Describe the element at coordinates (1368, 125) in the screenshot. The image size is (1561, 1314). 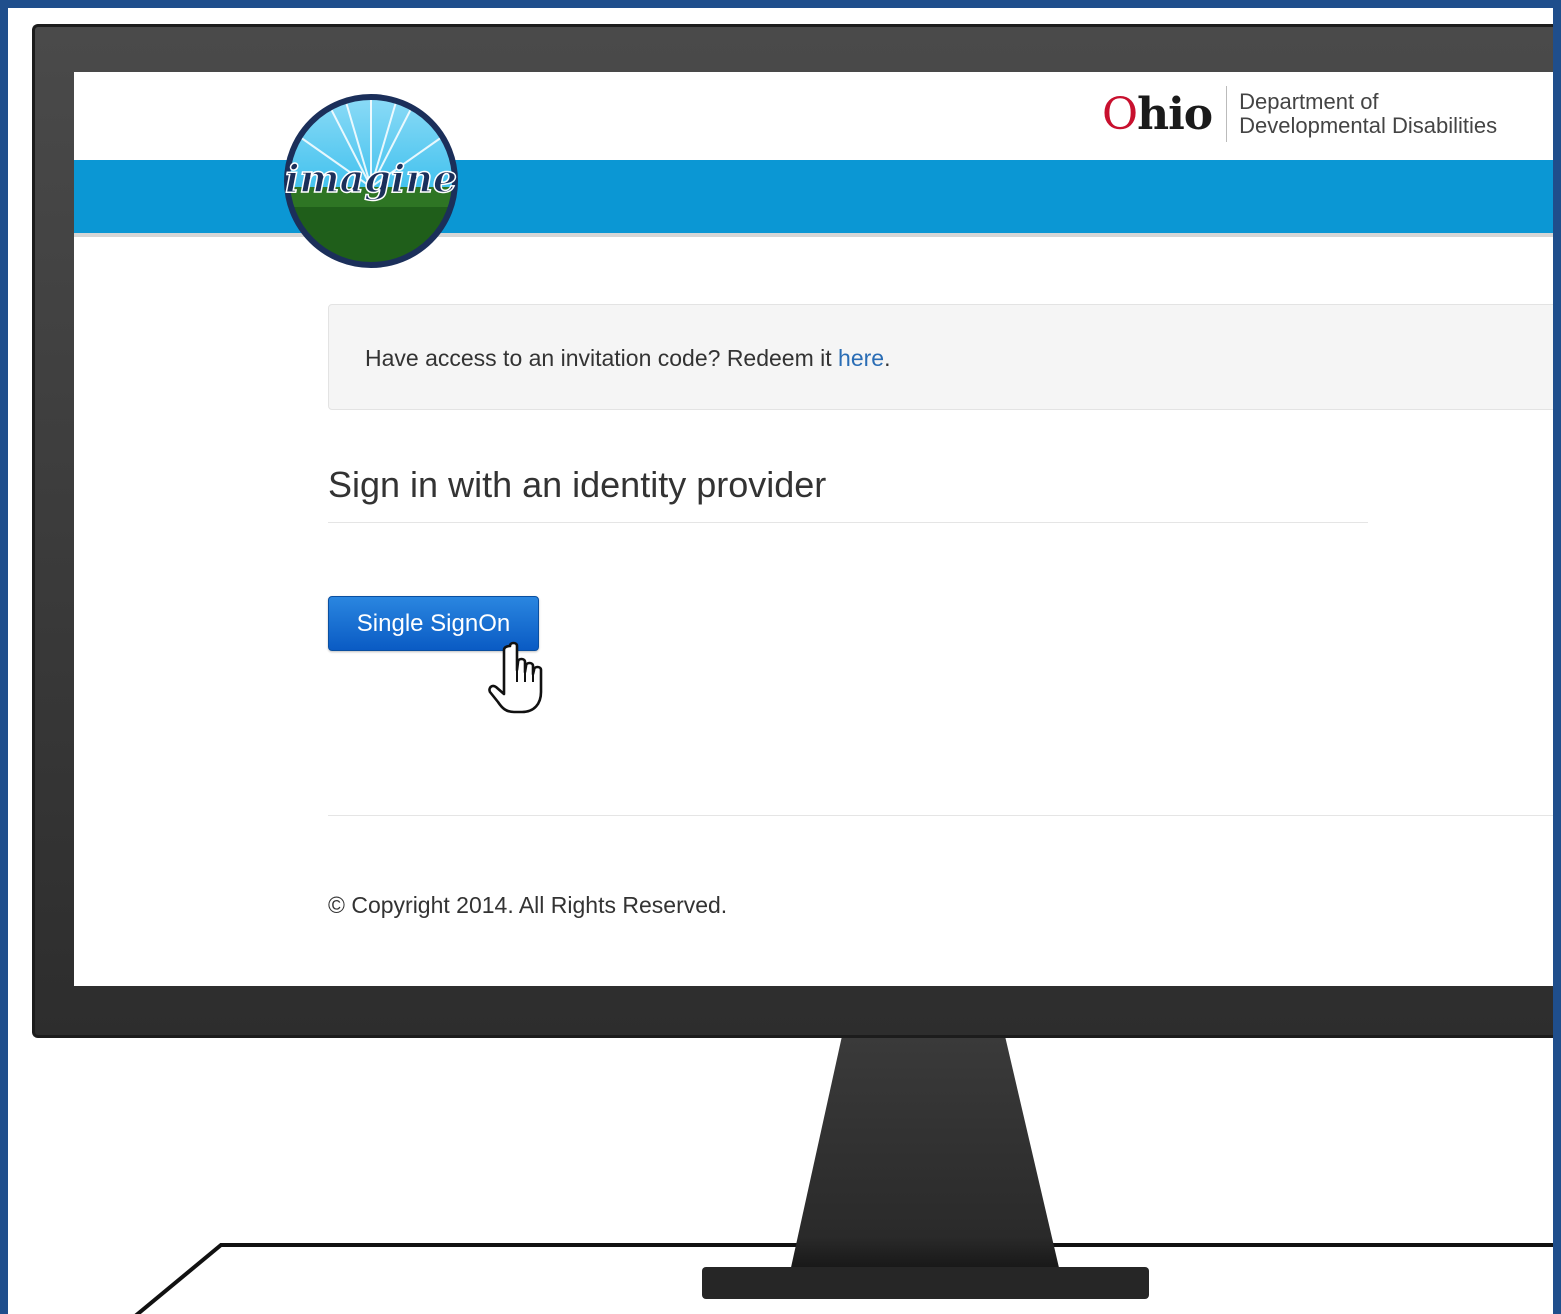
I see `department-line2: Developmental Disabilities` at that location.